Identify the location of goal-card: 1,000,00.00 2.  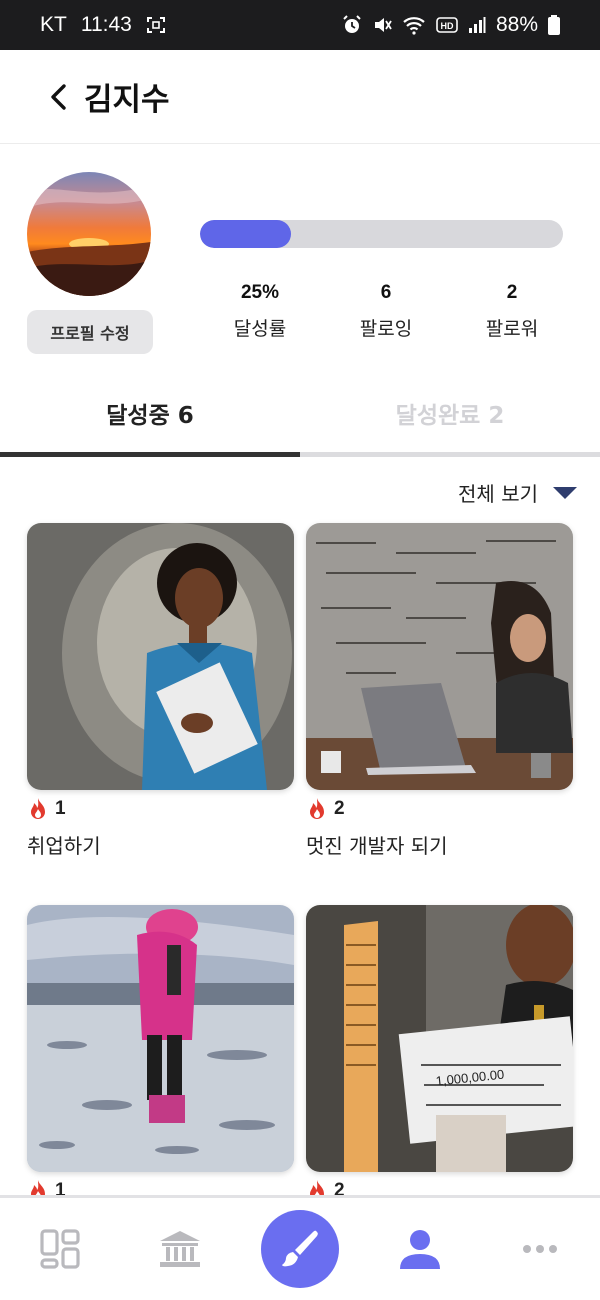
(439, 1058).